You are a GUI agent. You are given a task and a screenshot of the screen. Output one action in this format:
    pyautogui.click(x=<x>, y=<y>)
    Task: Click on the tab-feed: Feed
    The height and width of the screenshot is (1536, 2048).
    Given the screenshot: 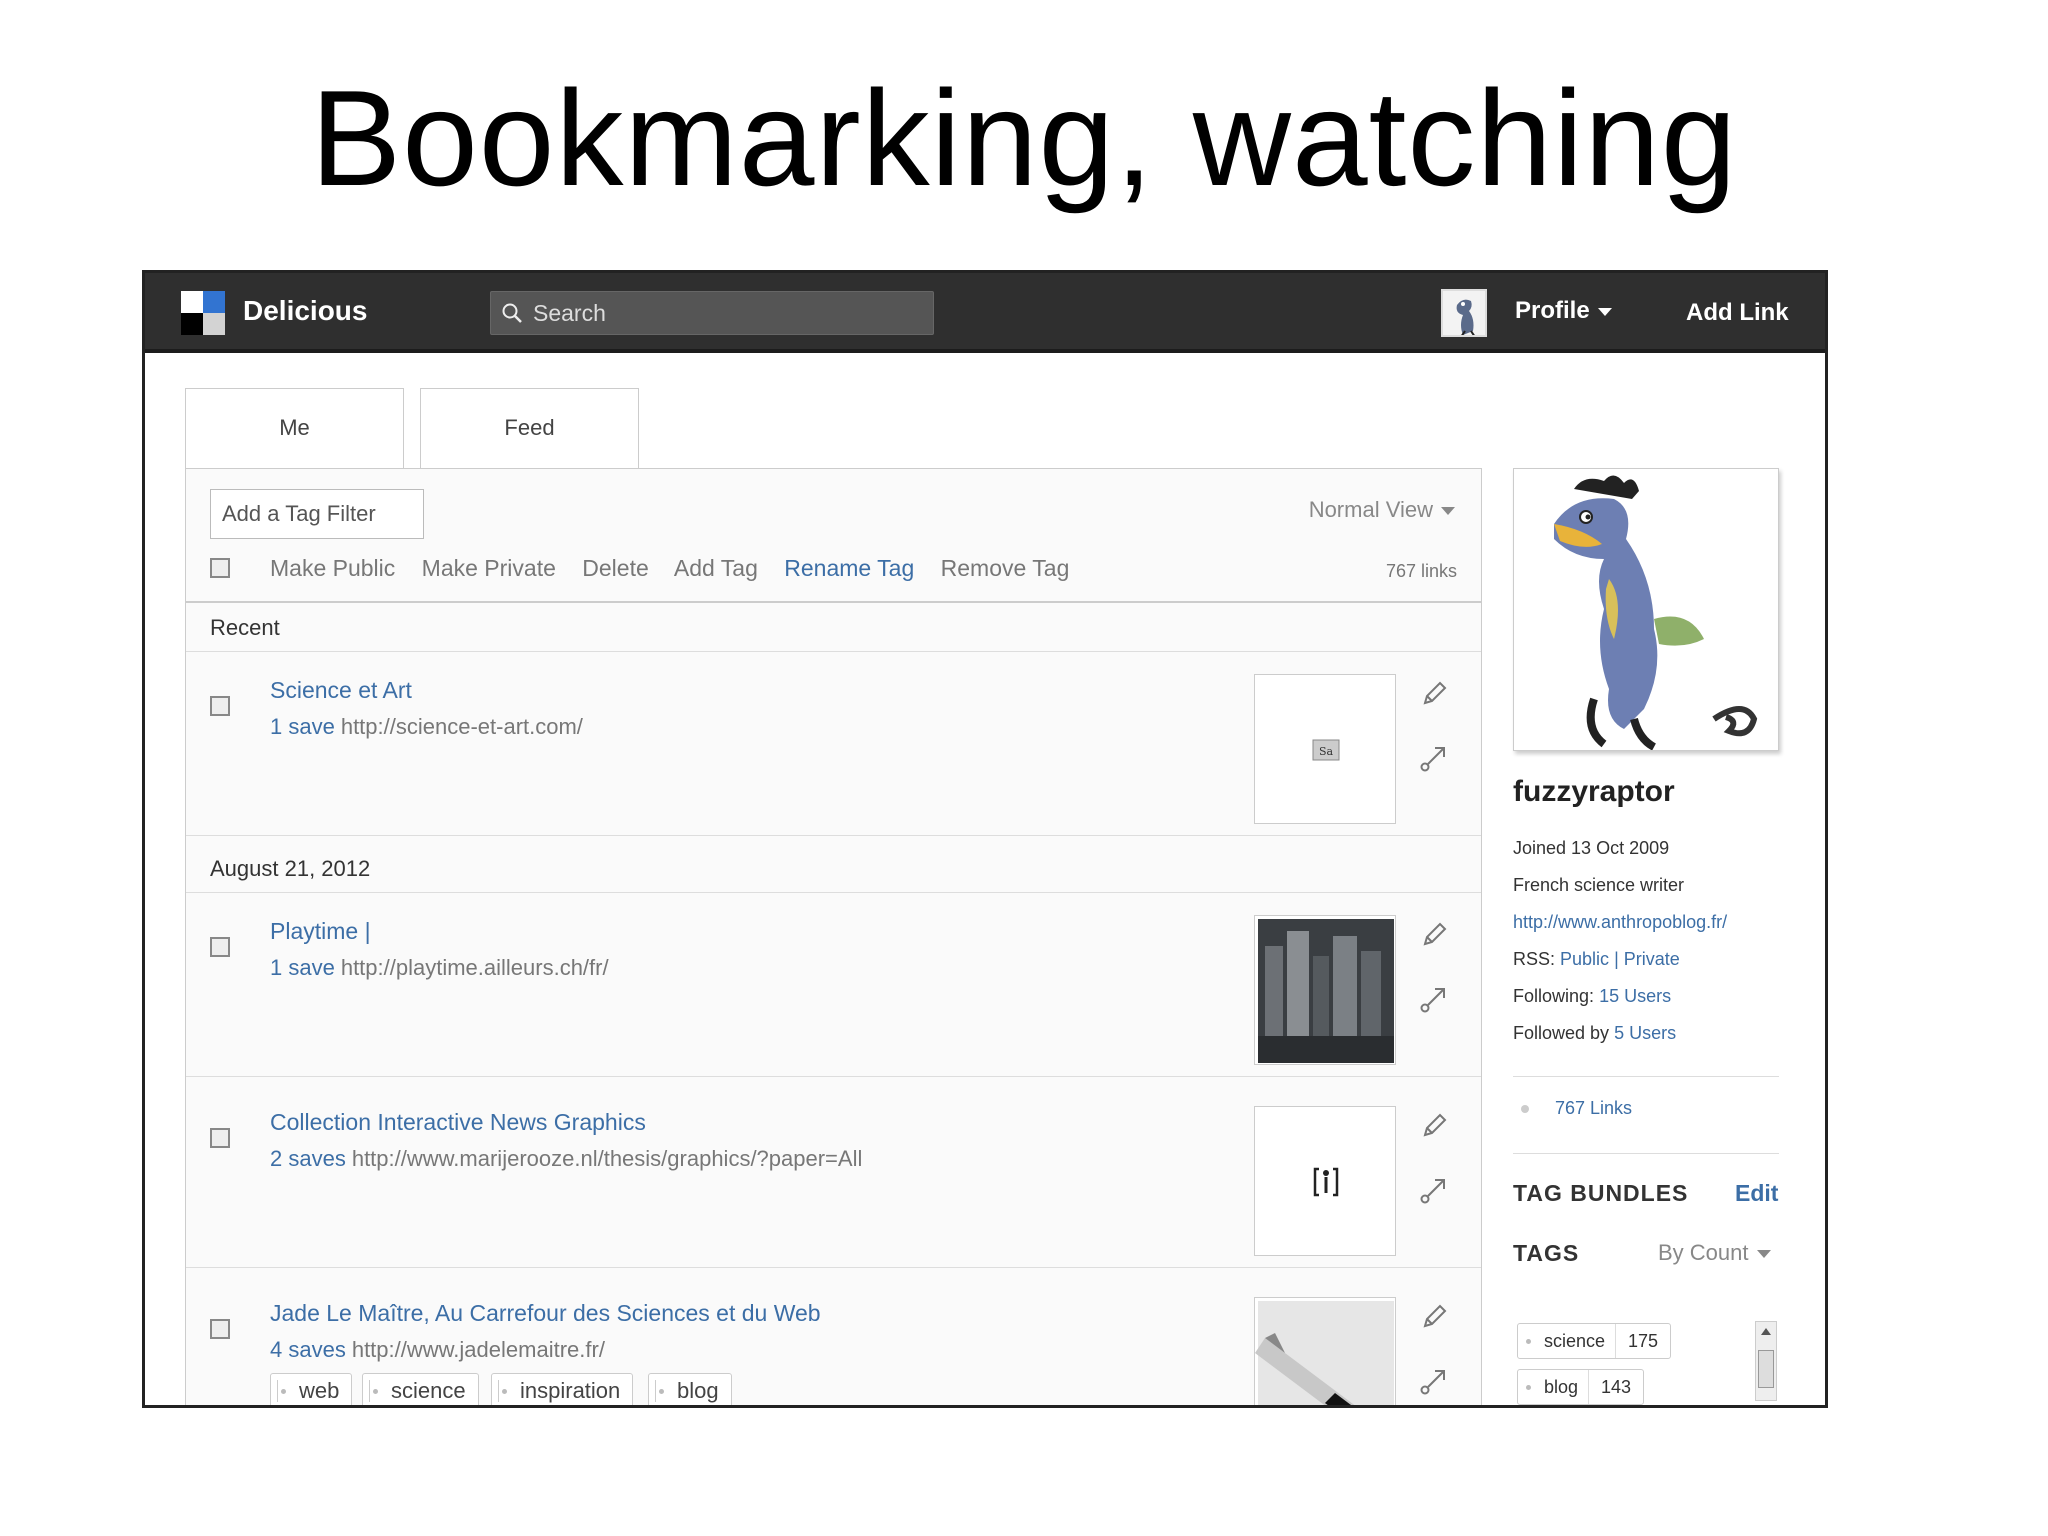 What is the action you would take?
    pyautogui.click(x=529, y=429)
    